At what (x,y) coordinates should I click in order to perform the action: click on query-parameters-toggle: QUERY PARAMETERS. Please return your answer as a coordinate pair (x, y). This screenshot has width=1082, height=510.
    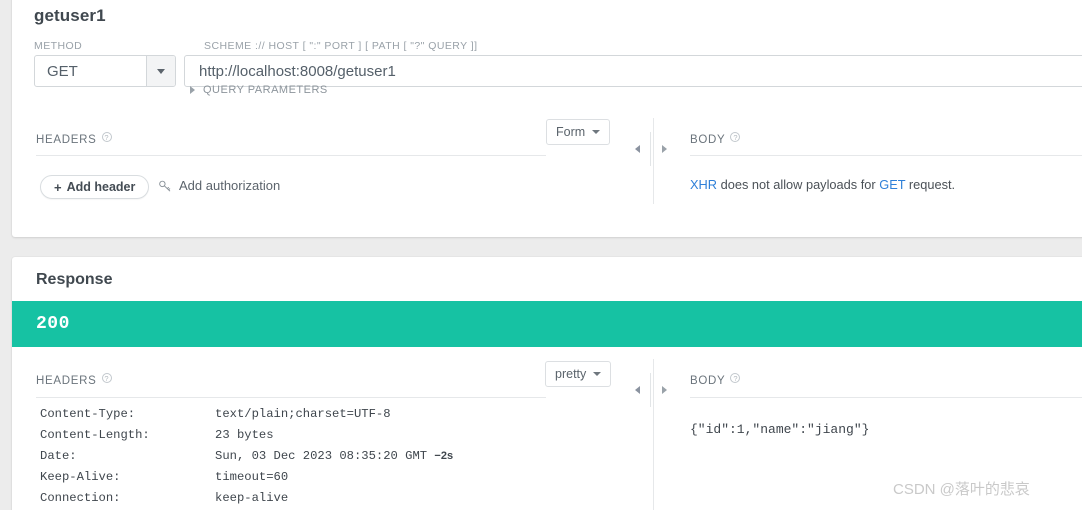
    Looking at the image, I should click on (259, 90).